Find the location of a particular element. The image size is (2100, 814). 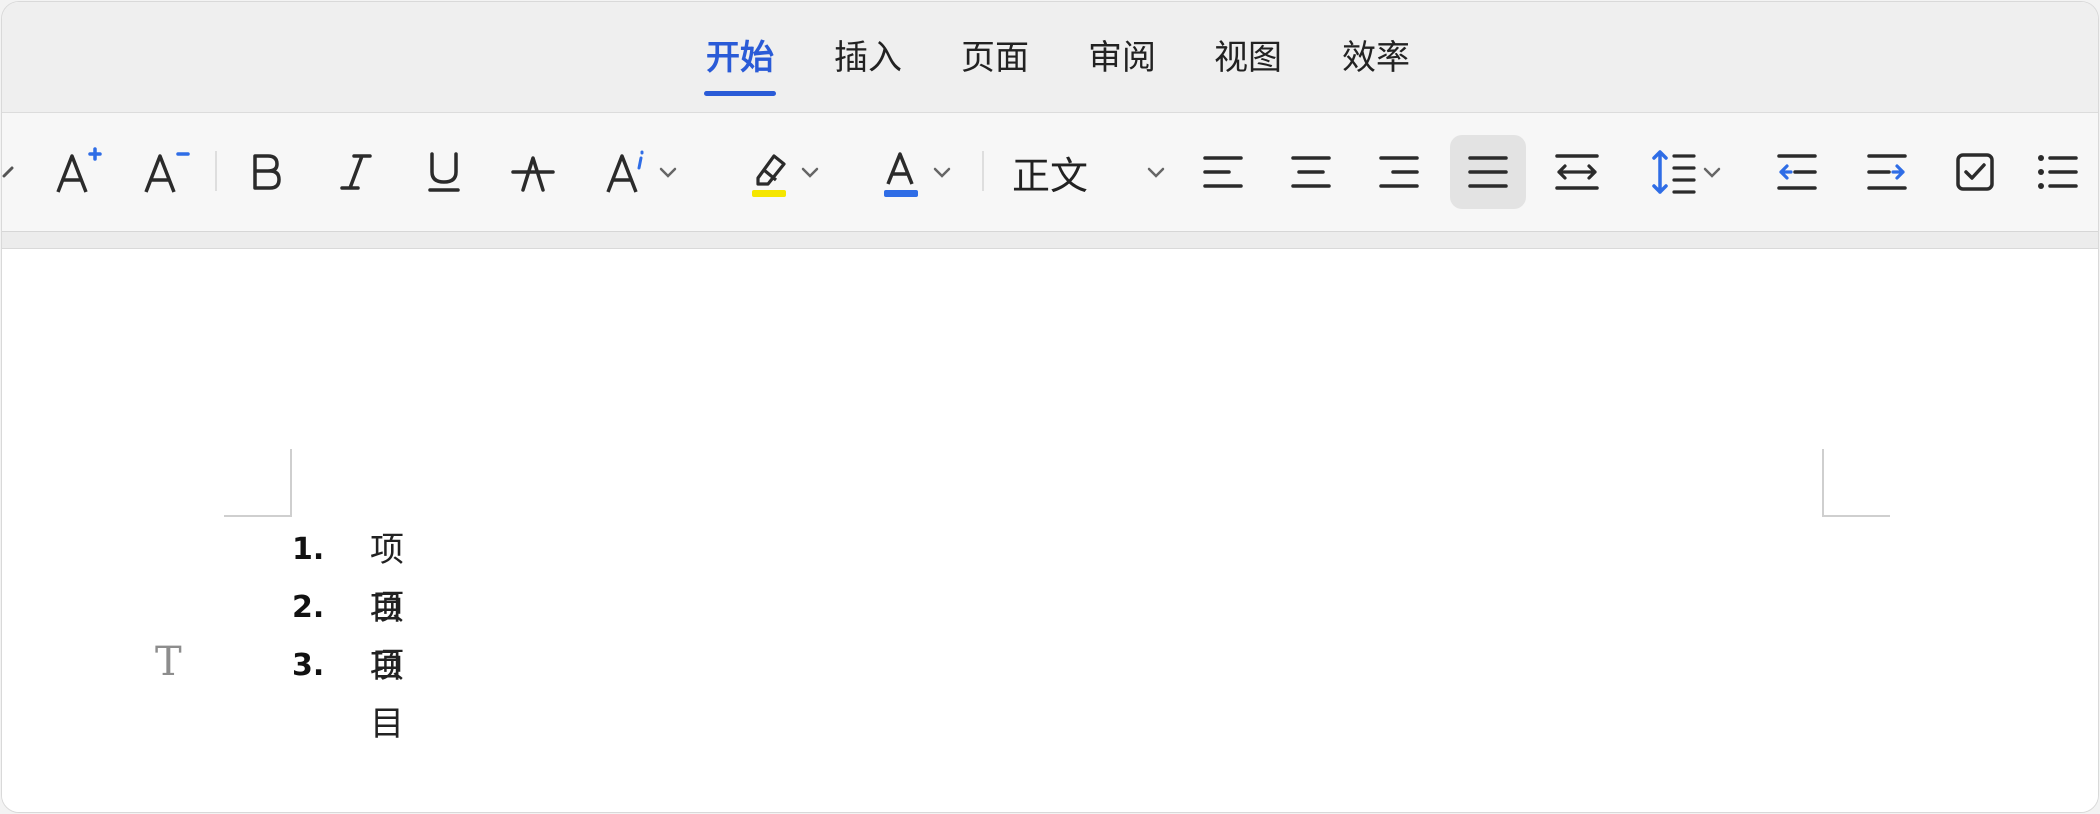

ribbon-tab-bar: 开始 插入 页面 审阅 视图 效率 is located at coordinates (1050, 57).